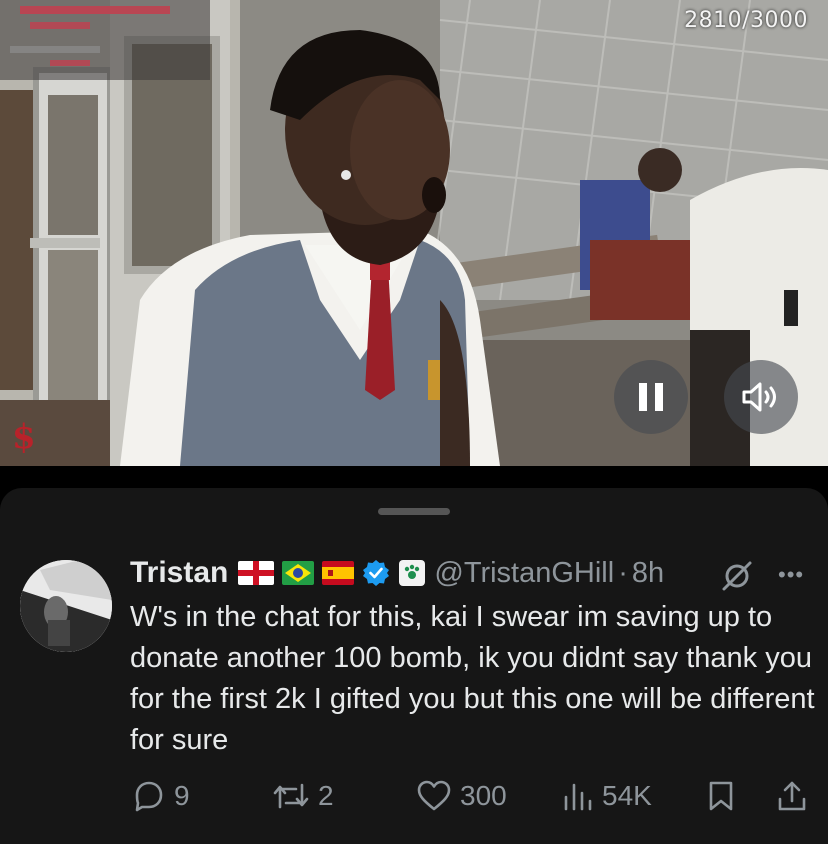  Describe the element at coordinates (338, 573) in the screenshot. I see `spain-flag-icon` at that location.